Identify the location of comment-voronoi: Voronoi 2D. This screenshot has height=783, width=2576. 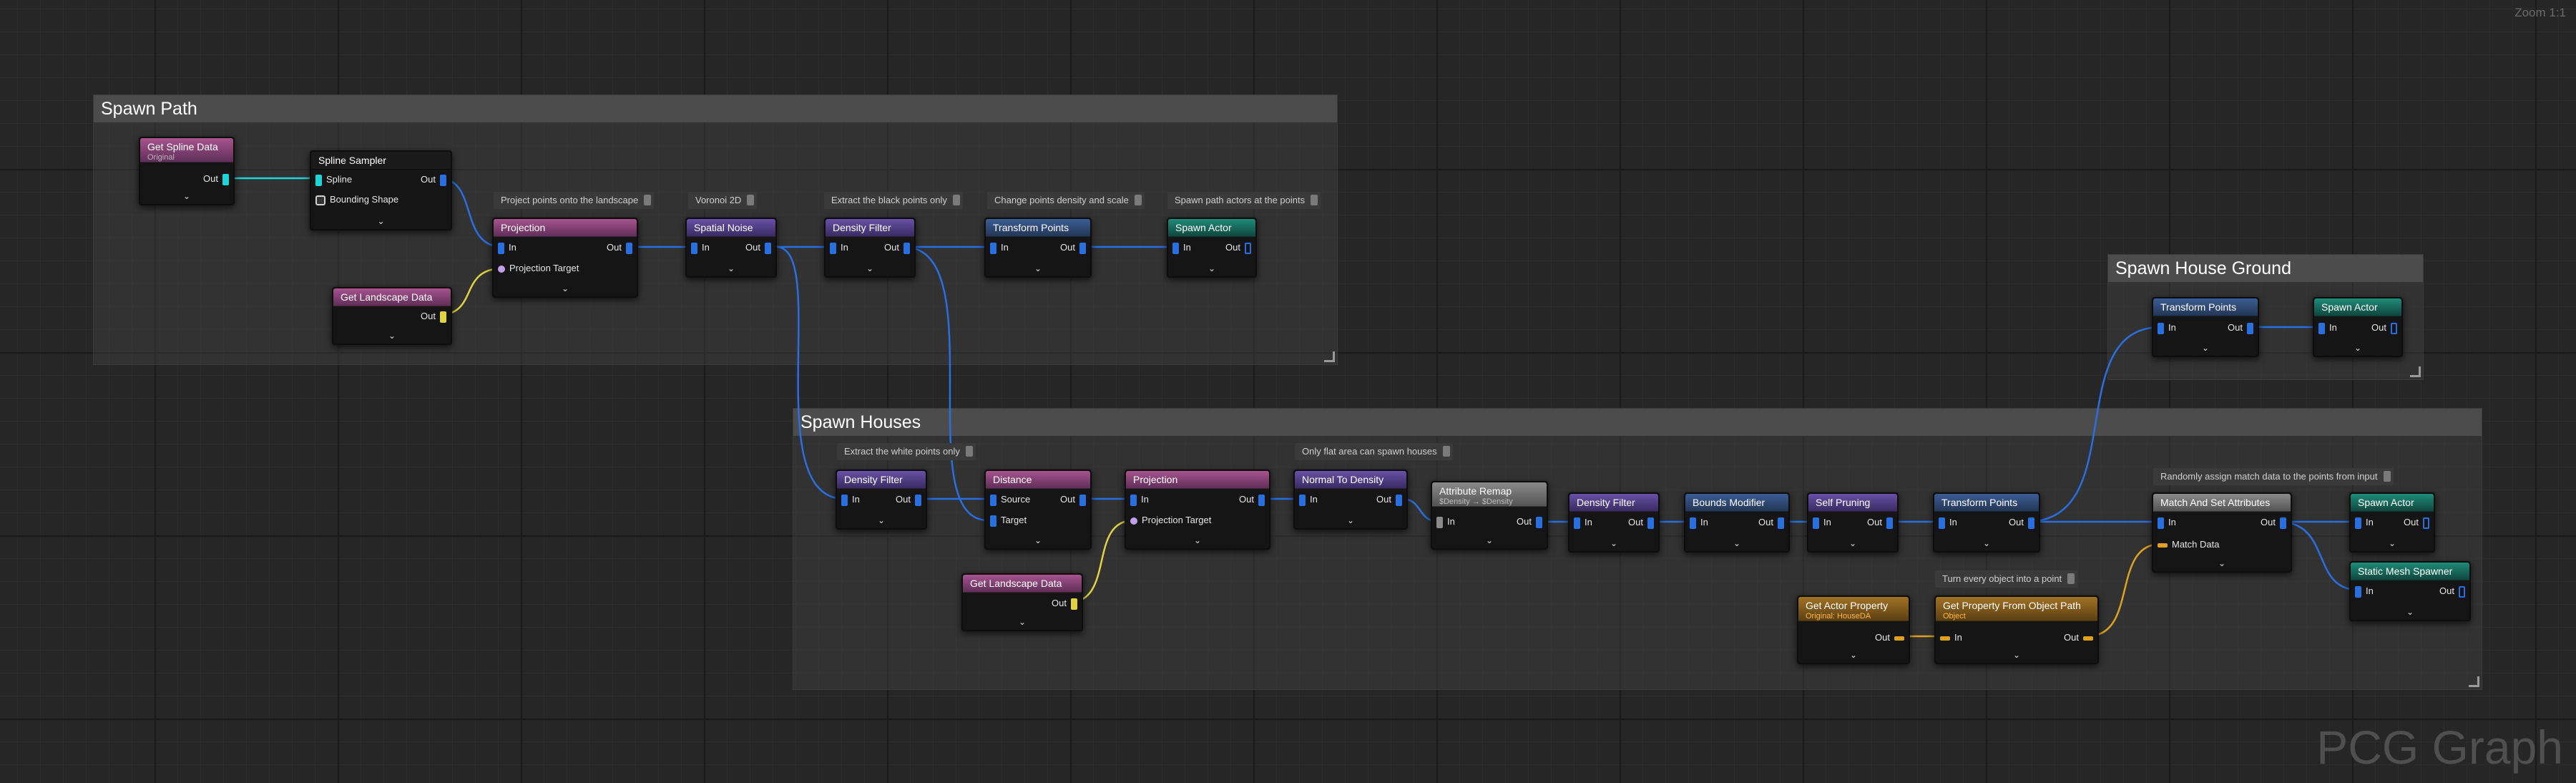
(723, 200).